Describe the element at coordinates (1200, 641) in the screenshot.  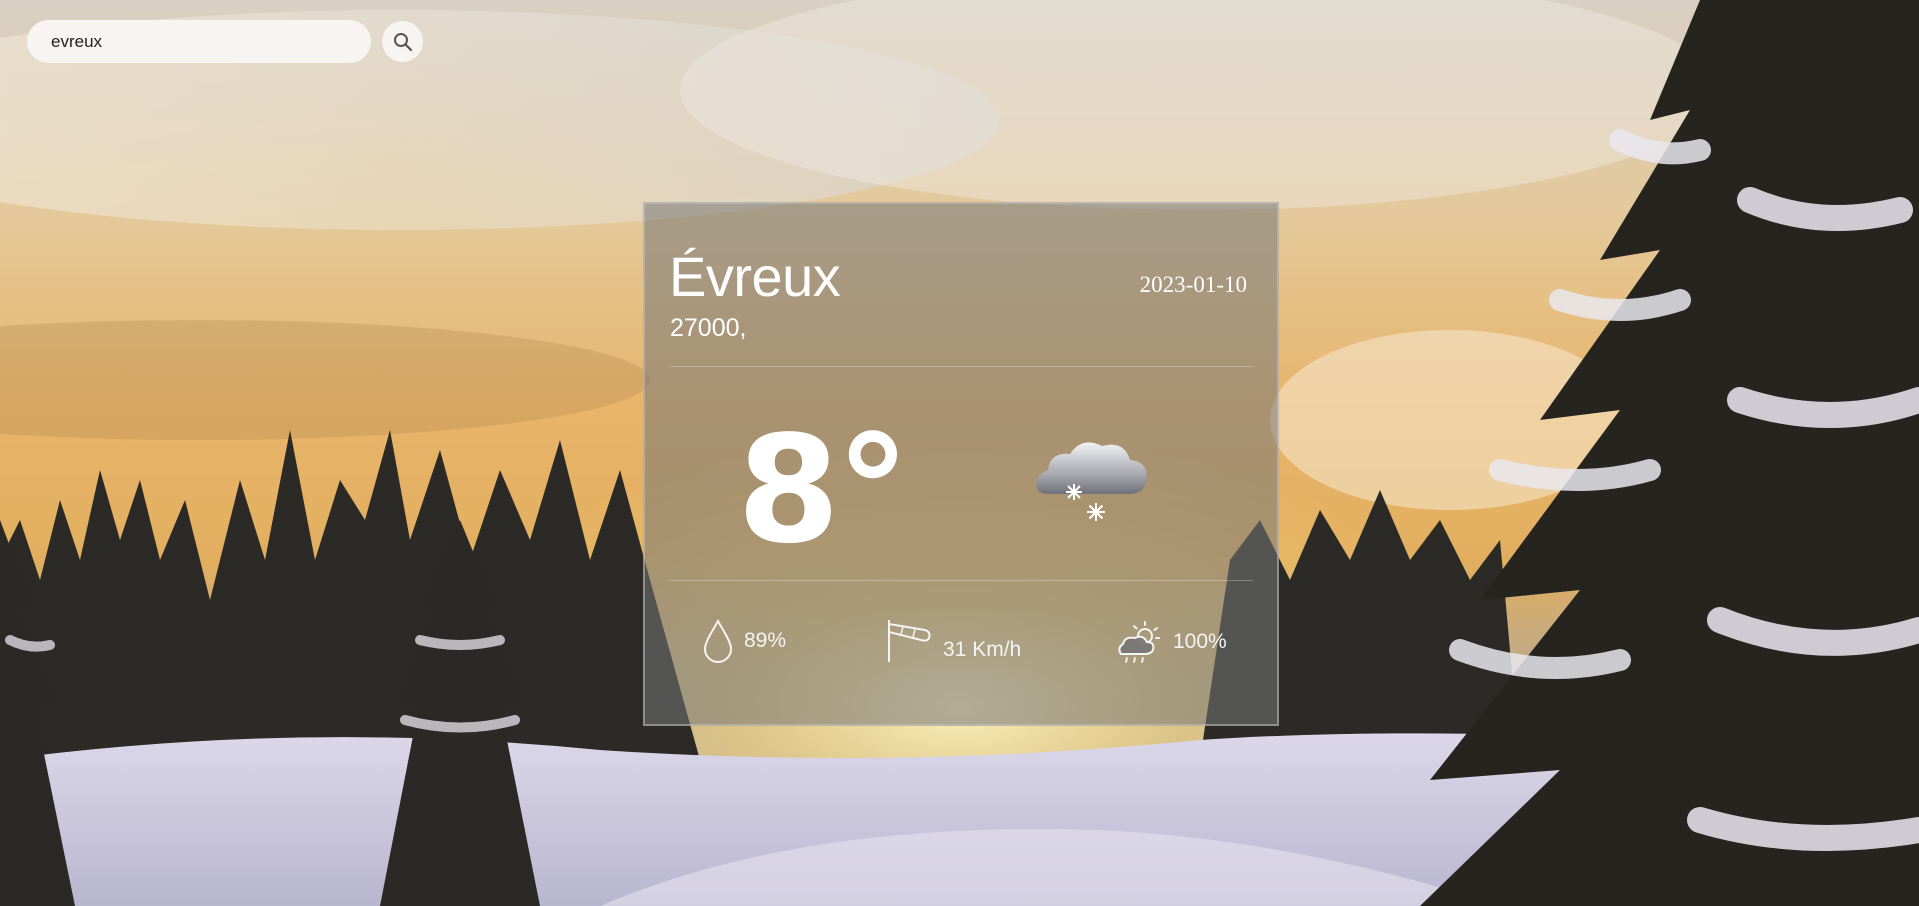
I see `cloud-cover-value: 100%` at that location.